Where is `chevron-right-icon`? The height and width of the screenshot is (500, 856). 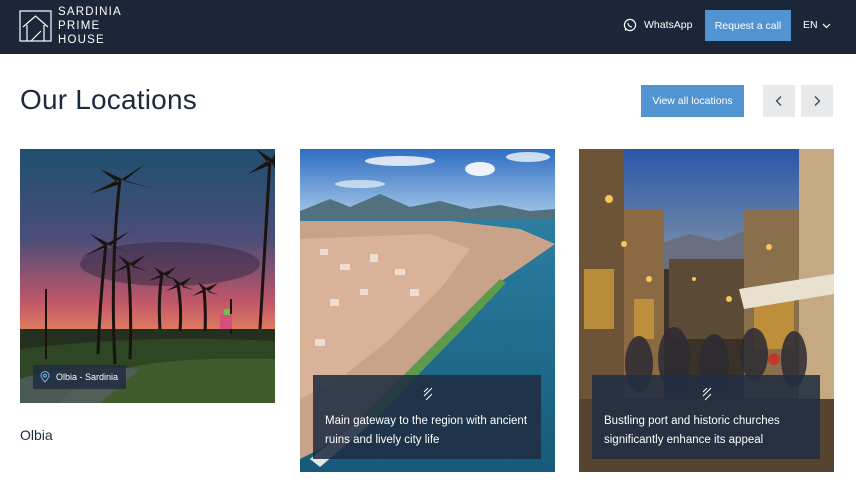 chevron-right-icon is located at coordinates (817, 101).